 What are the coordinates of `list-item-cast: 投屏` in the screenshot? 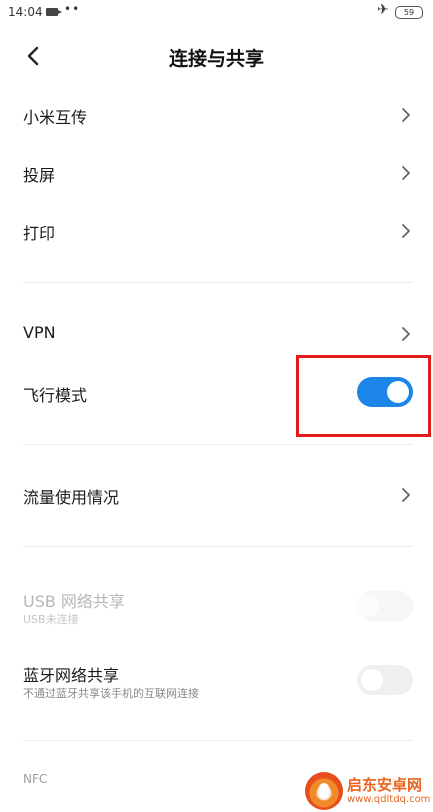 It's located at (216, 173).